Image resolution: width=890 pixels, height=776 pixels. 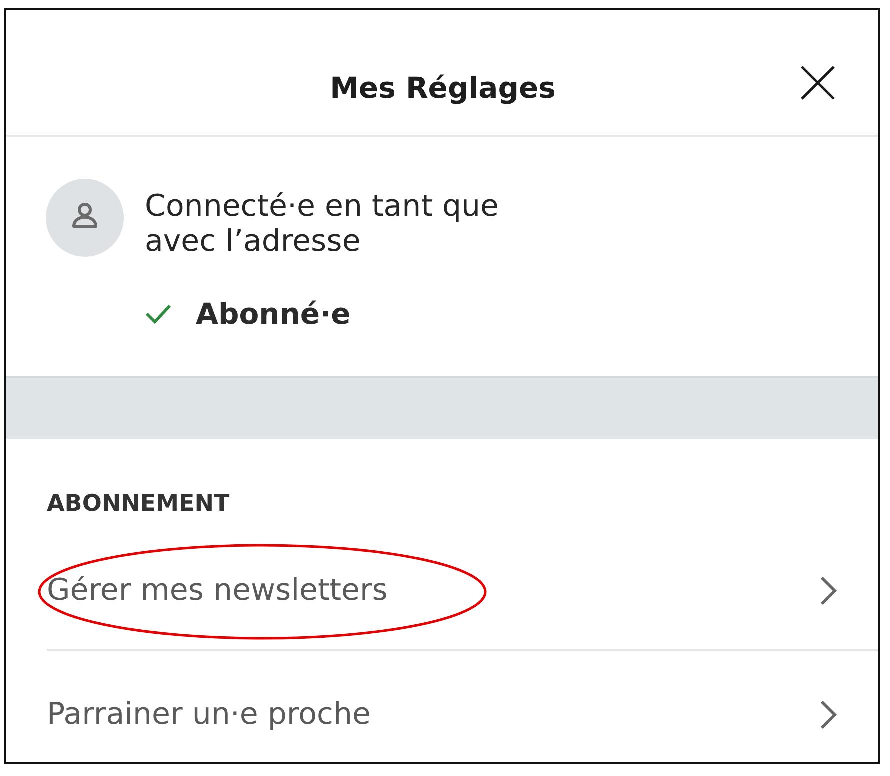 I want to click on menu-item: Parrainer un·e proche, so click(x=462, y=705).